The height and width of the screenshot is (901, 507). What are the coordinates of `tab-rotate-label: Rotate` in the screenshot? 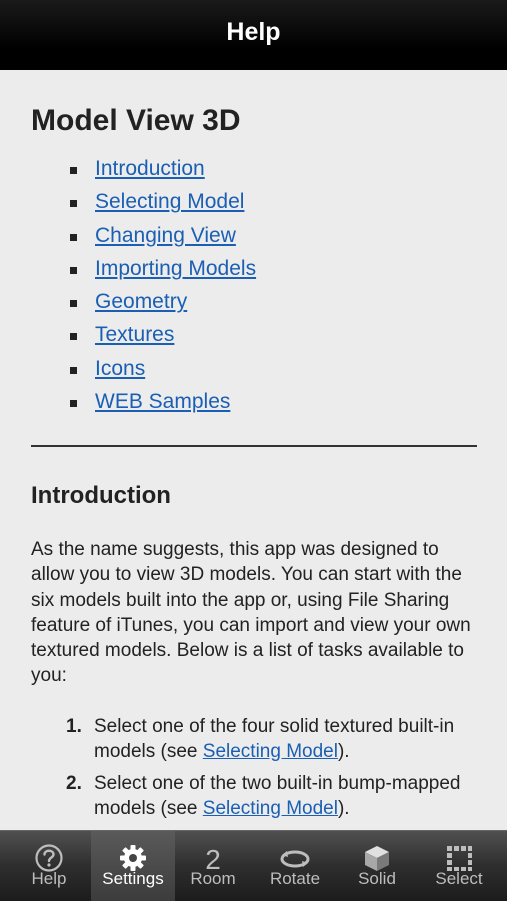 It's located at (295, 878).